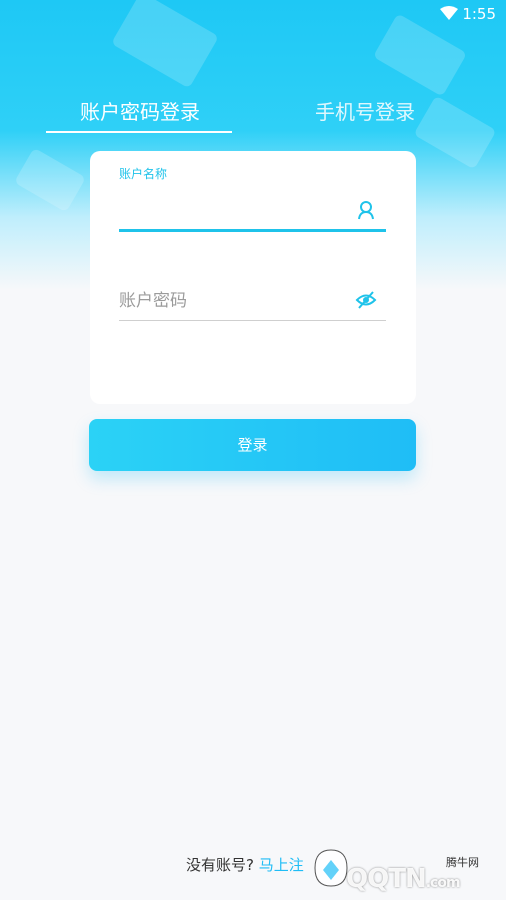  What do you see at coordinates (365, 110) in the screenshot?
I see `tab-phone-login: 手机号登录` at bounding box center [365, 110].